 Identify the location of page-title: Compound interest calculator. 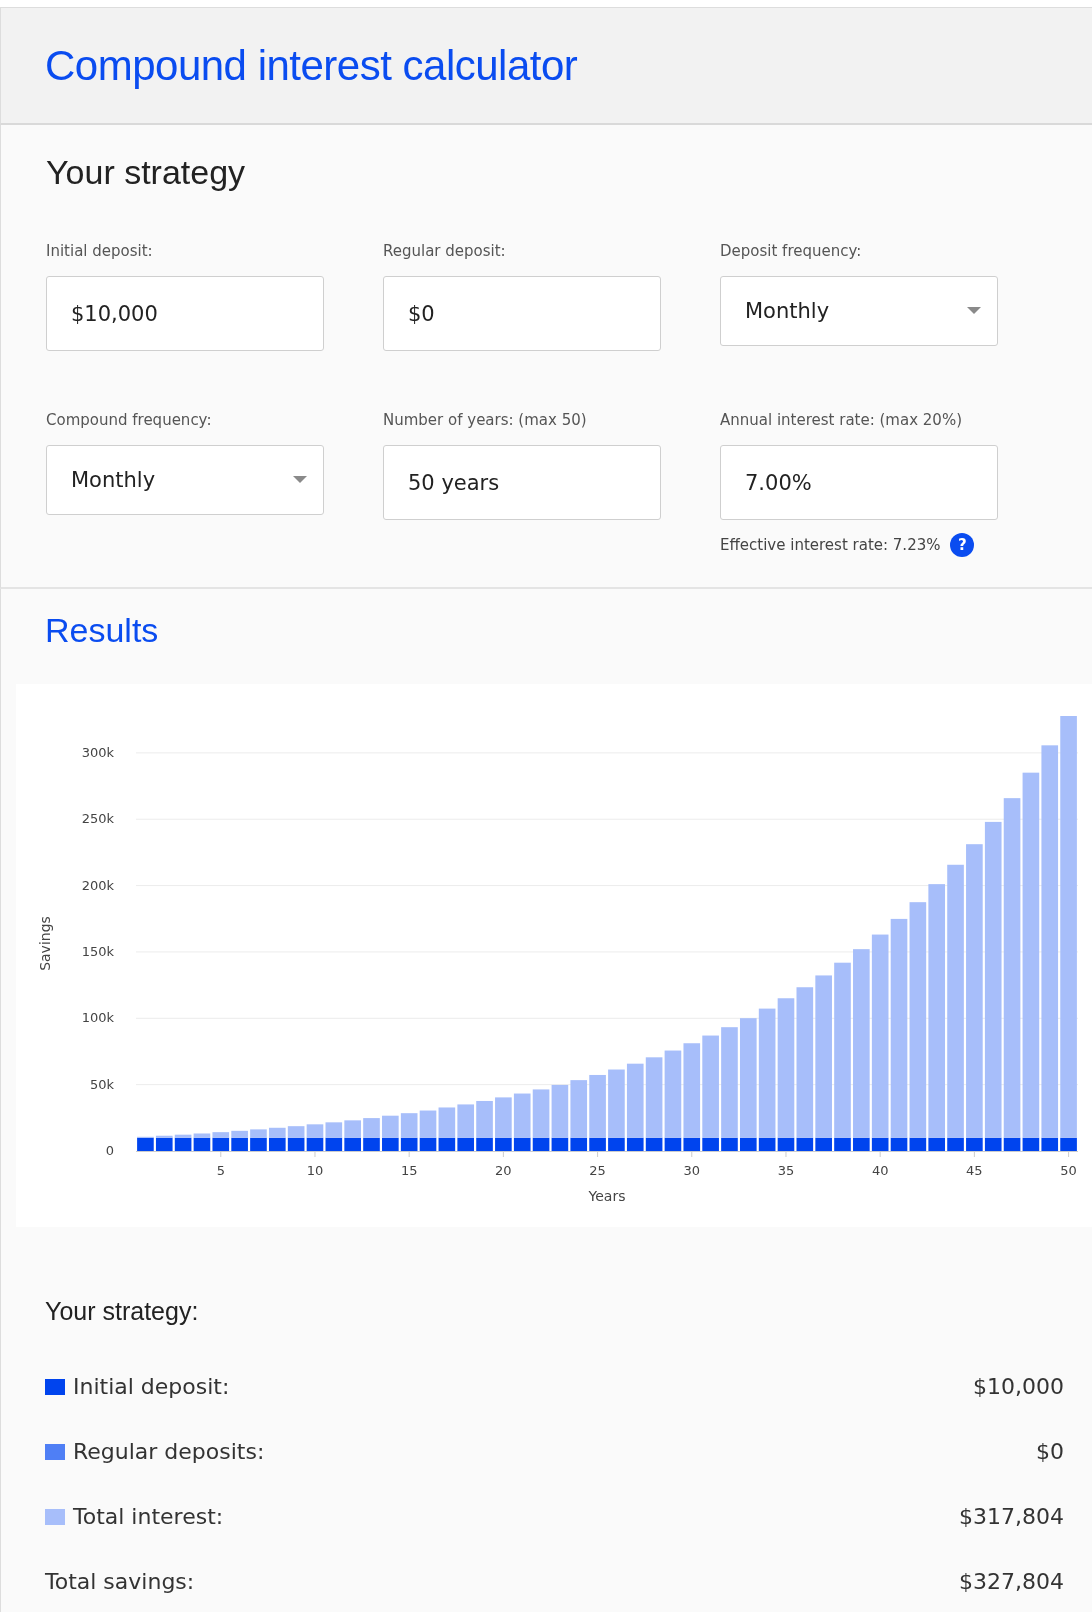
(311, 65).